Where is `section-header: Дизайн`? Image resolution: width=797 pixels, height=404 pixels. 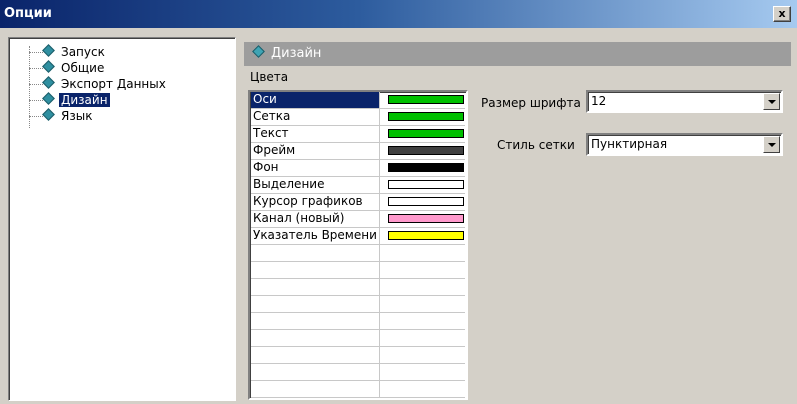
section-header: Дизайн is located at coordinates (517, 54).